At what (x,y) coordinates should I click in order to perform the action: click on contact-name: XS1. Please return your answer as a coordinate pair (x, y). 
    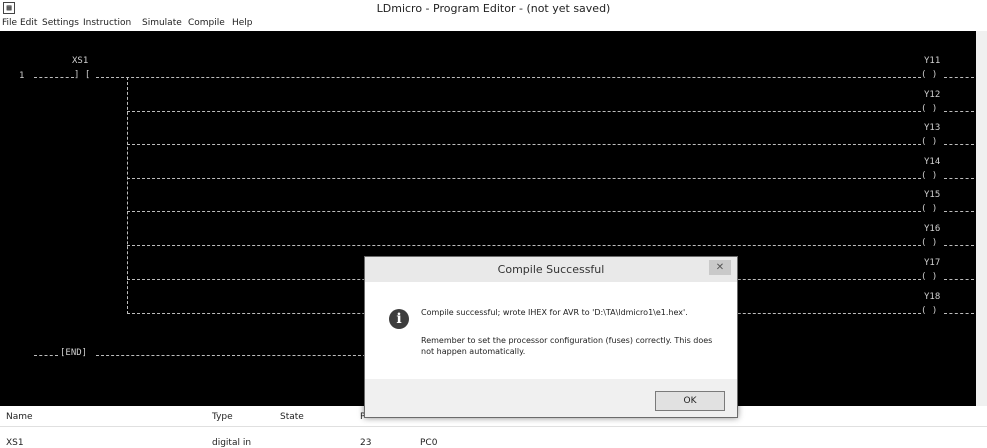
    Looking at the image, I should click on (80, 61).